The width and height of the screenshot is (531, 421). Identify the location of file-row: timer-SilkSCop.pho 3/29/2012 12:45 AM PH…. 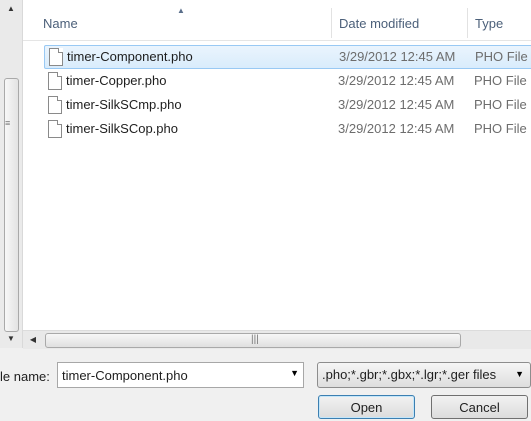
(287, 129).